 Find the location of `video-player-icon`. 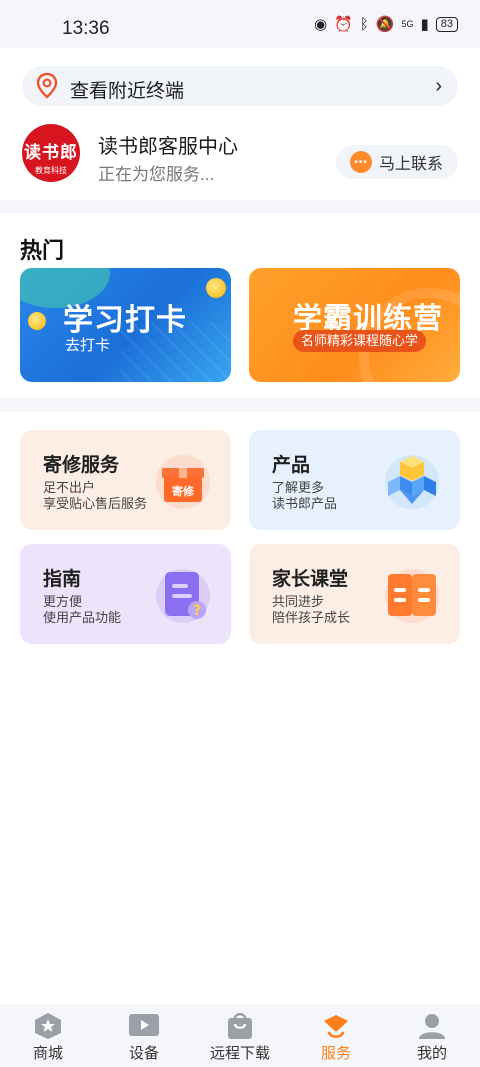

video-player-icon is located at coordinates (144, 1025).